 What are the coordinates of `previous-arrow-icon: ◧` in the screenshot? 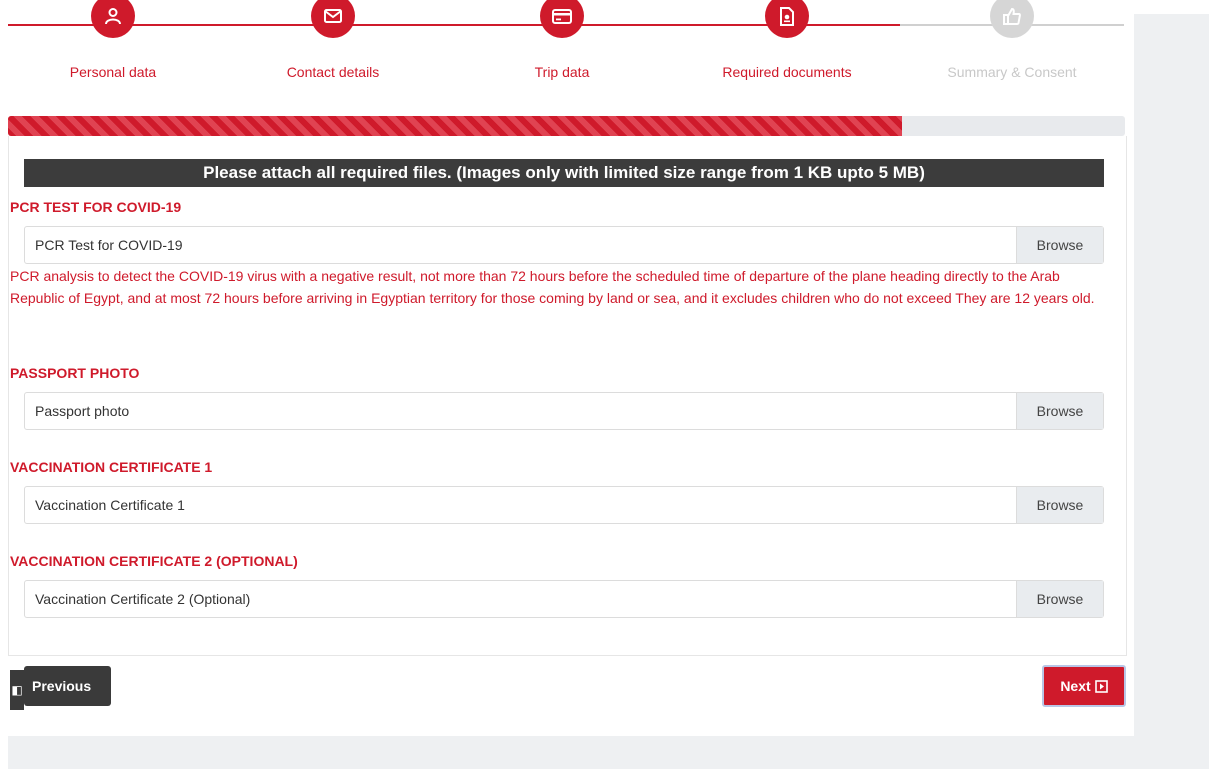 It's located at (17, 690).